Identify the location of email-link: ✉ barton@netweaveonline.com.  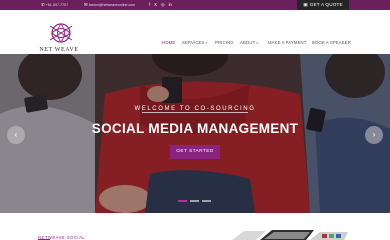
(109, 5).